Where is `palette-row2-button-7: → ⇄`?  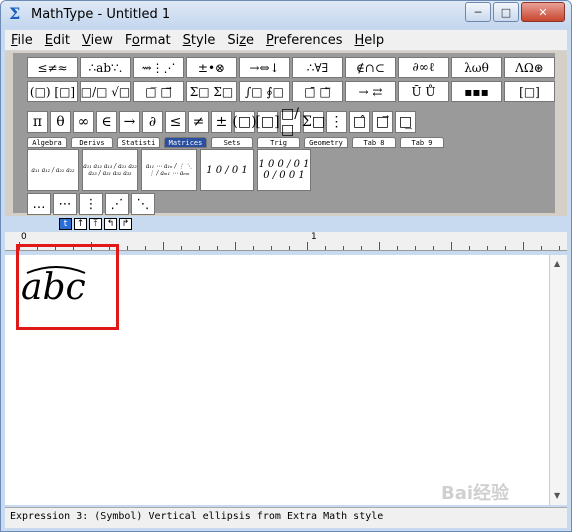 palette-row2-button-7: → ⇄ is located at coordinates (370, 91).